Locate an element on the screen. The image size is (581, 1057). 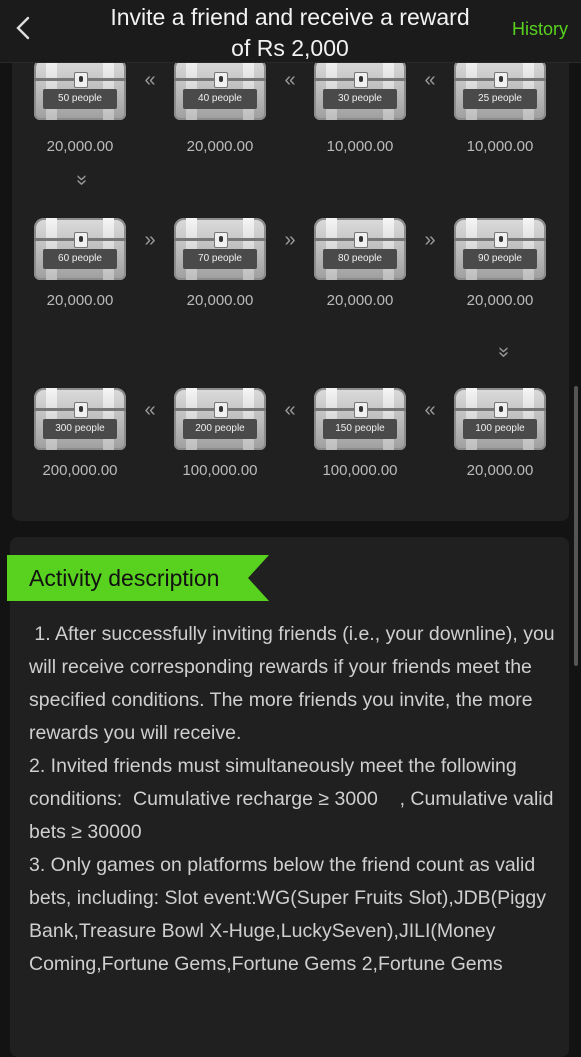
treasure-chest-icon: 200 people is located at coordinates (220, 419).